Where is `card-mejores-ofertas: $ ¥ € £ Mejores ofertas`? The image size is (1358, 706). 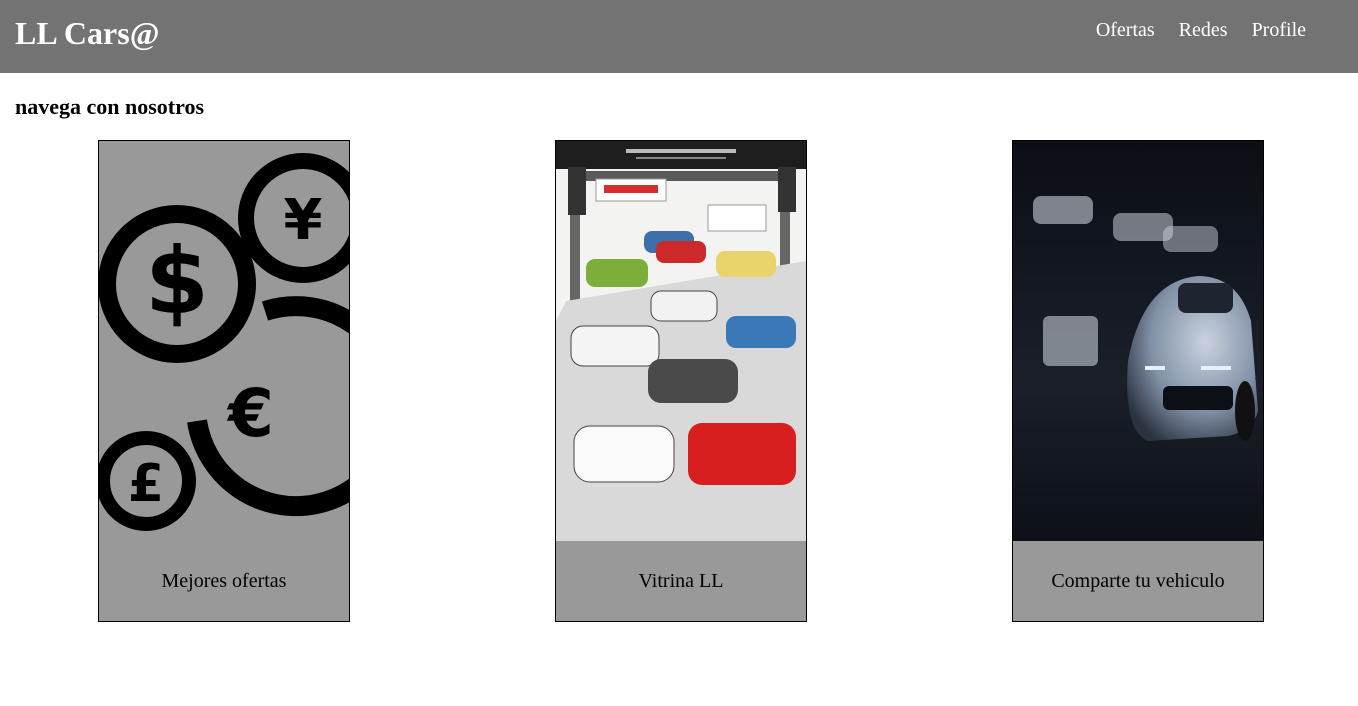 card-mejores-ofertas: $ ¥ € £ Mejores ofertas is located at coordinates (224, 381).